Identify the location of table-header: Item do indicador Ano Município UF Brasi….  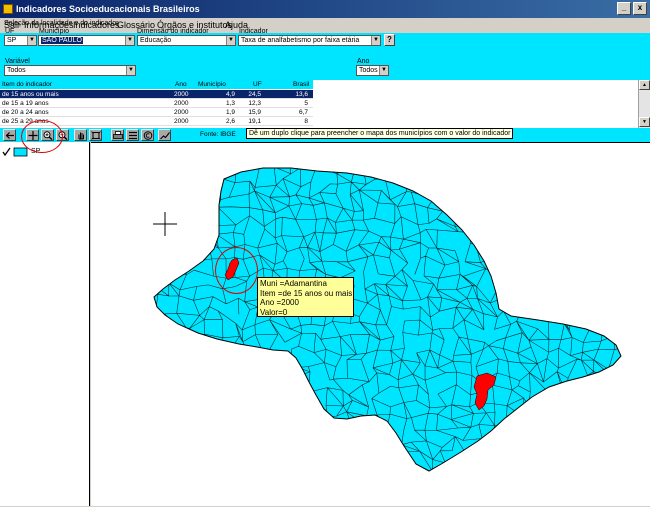
(156, 84).